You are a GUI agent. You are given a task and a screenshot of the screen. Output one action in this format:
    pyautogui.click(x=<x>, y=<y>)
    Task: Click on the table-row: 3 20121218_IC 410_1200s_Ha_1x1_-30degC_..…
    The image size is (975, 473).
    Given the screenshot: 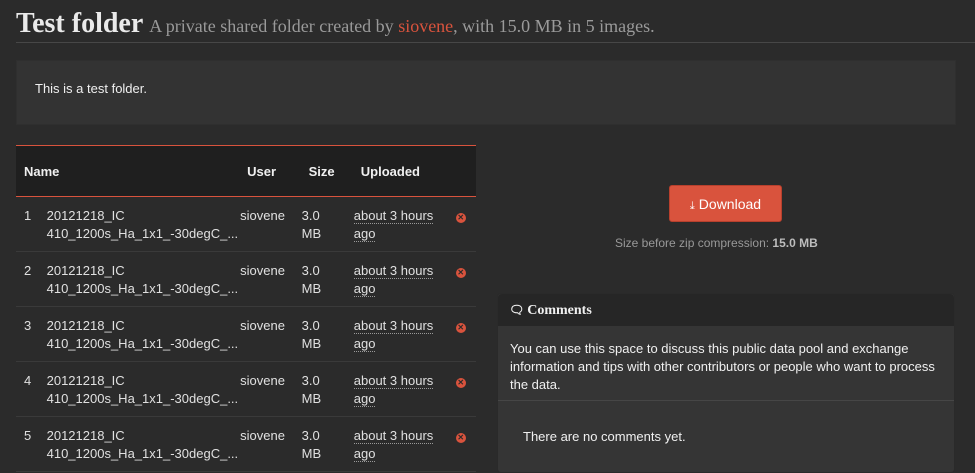 What is the action you would take?
    pyautogui.click(x=246, y=334)
    